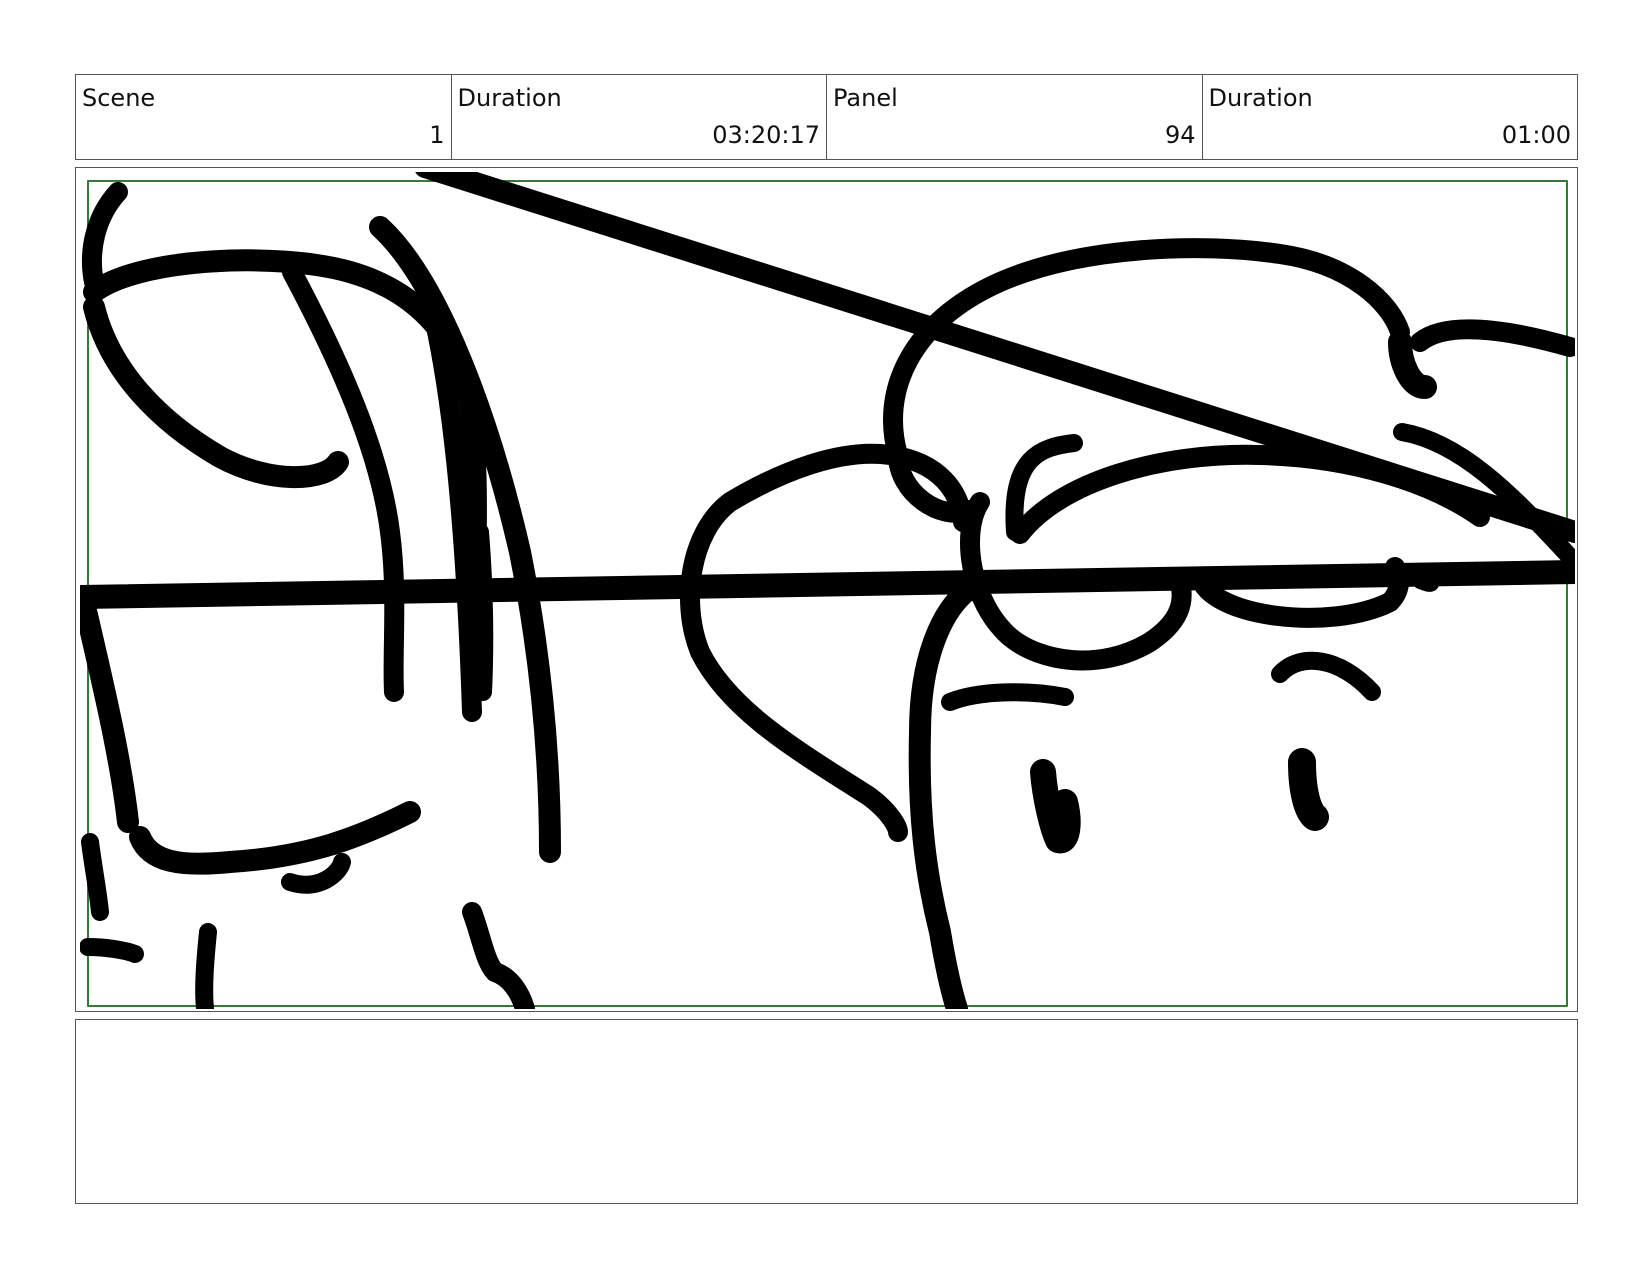  Describe the element at coordinates (1390, 117) in the screenshot. I see `panel-duration-cell: Duration 01:00` at that location.